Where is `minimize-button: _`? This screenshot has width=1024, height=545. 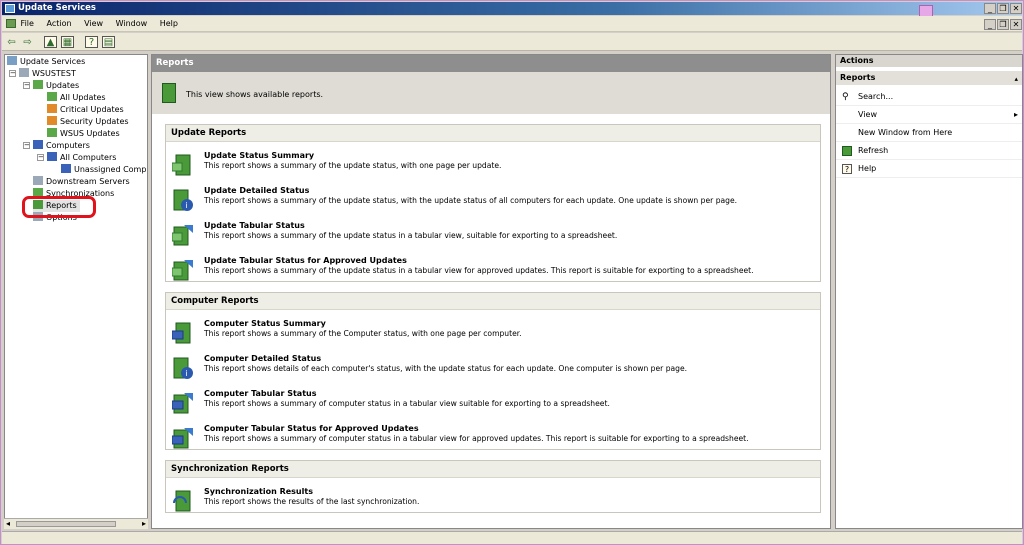 minimize-button: _ is located at coordinates (990, 8).